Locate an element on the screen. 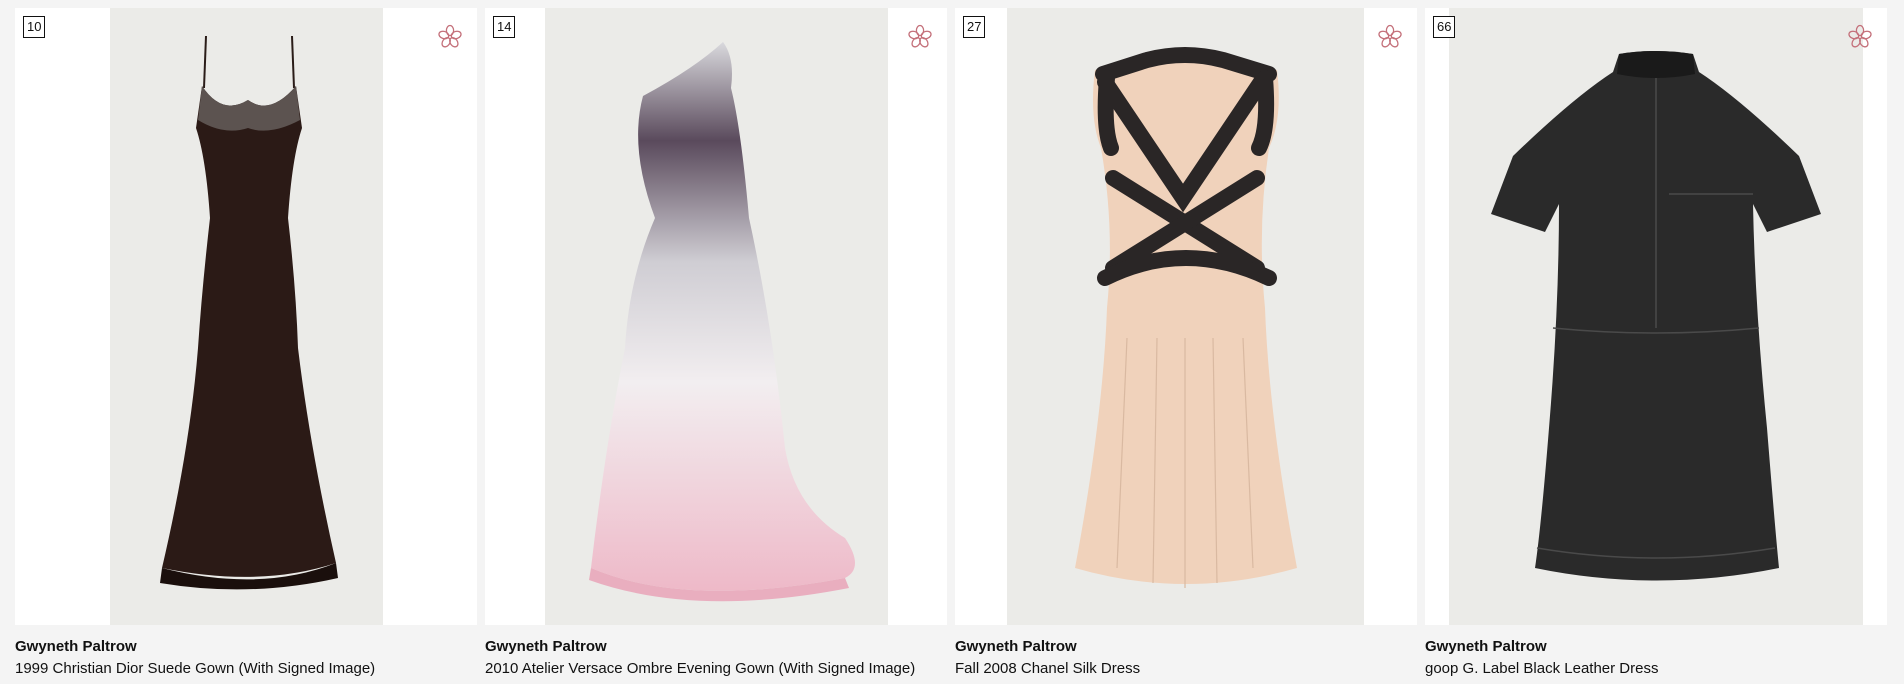 The image size is (1904, 684). lot-number-badge: 27 is located at coordinates (974, 27).